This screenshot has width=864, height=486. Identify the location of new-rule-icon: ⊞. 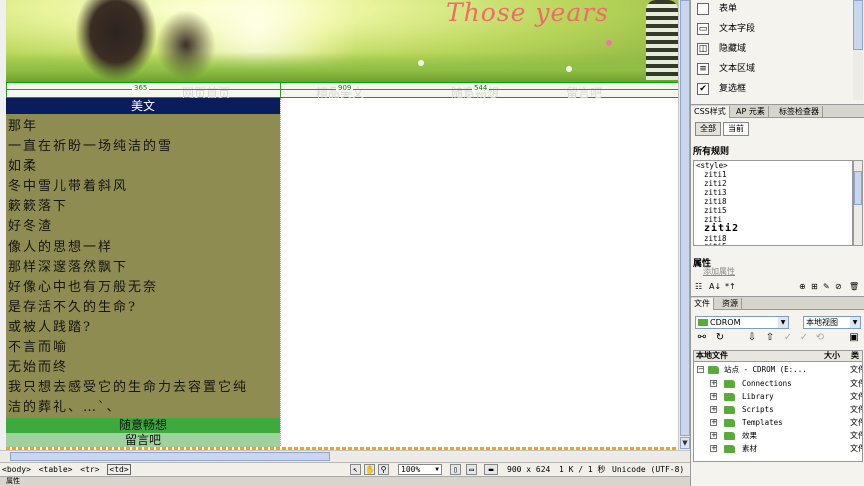
(814, 286).